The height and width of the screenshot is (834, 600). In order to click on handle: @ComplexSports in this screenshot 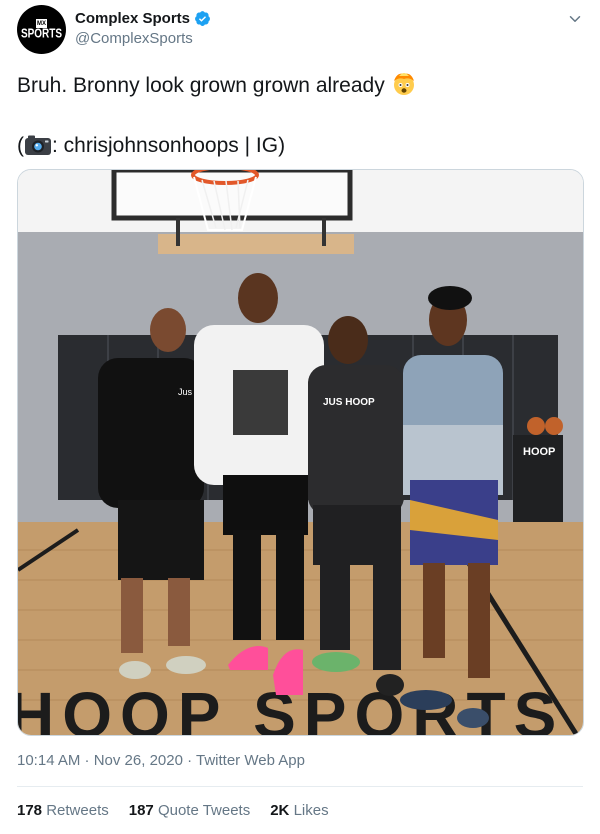, I will do `click(134, 38)`.